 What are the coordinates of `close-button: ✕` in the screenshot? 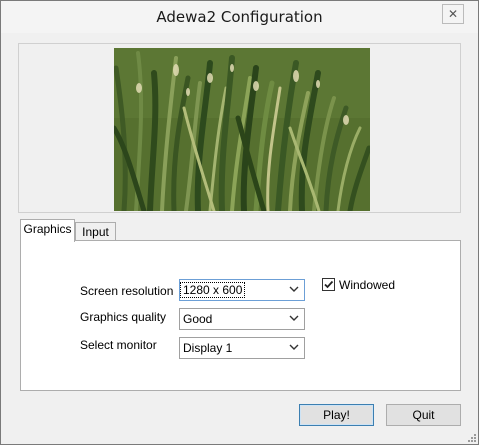 It's located at (453, 14).